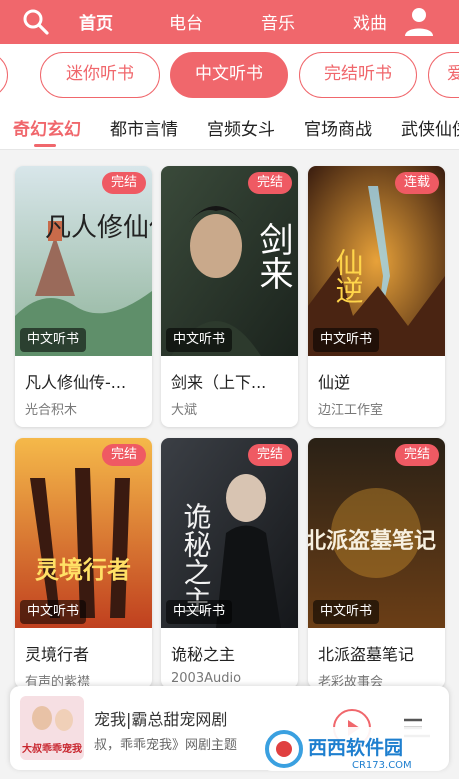  I want to click on pill-chinese-audiobook: 中文听书, so click(229, 75).